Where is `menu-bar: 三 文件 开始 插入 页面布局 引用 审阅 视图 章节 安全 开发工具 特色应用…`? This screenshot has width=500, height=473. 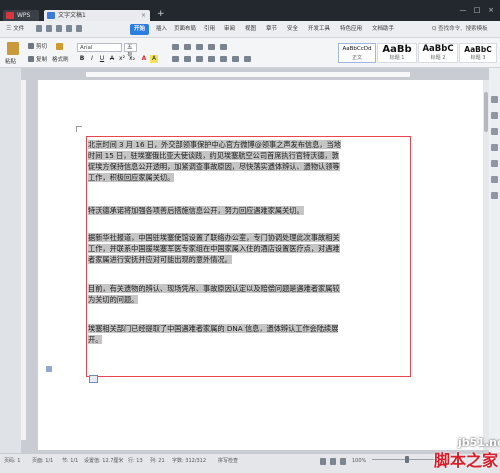
menu-bar: 三 文件 开始 插入 页面布局 引用 审阅 视图 章节 安全 开发工具 特色应用… is located at coordinates (250, 29).